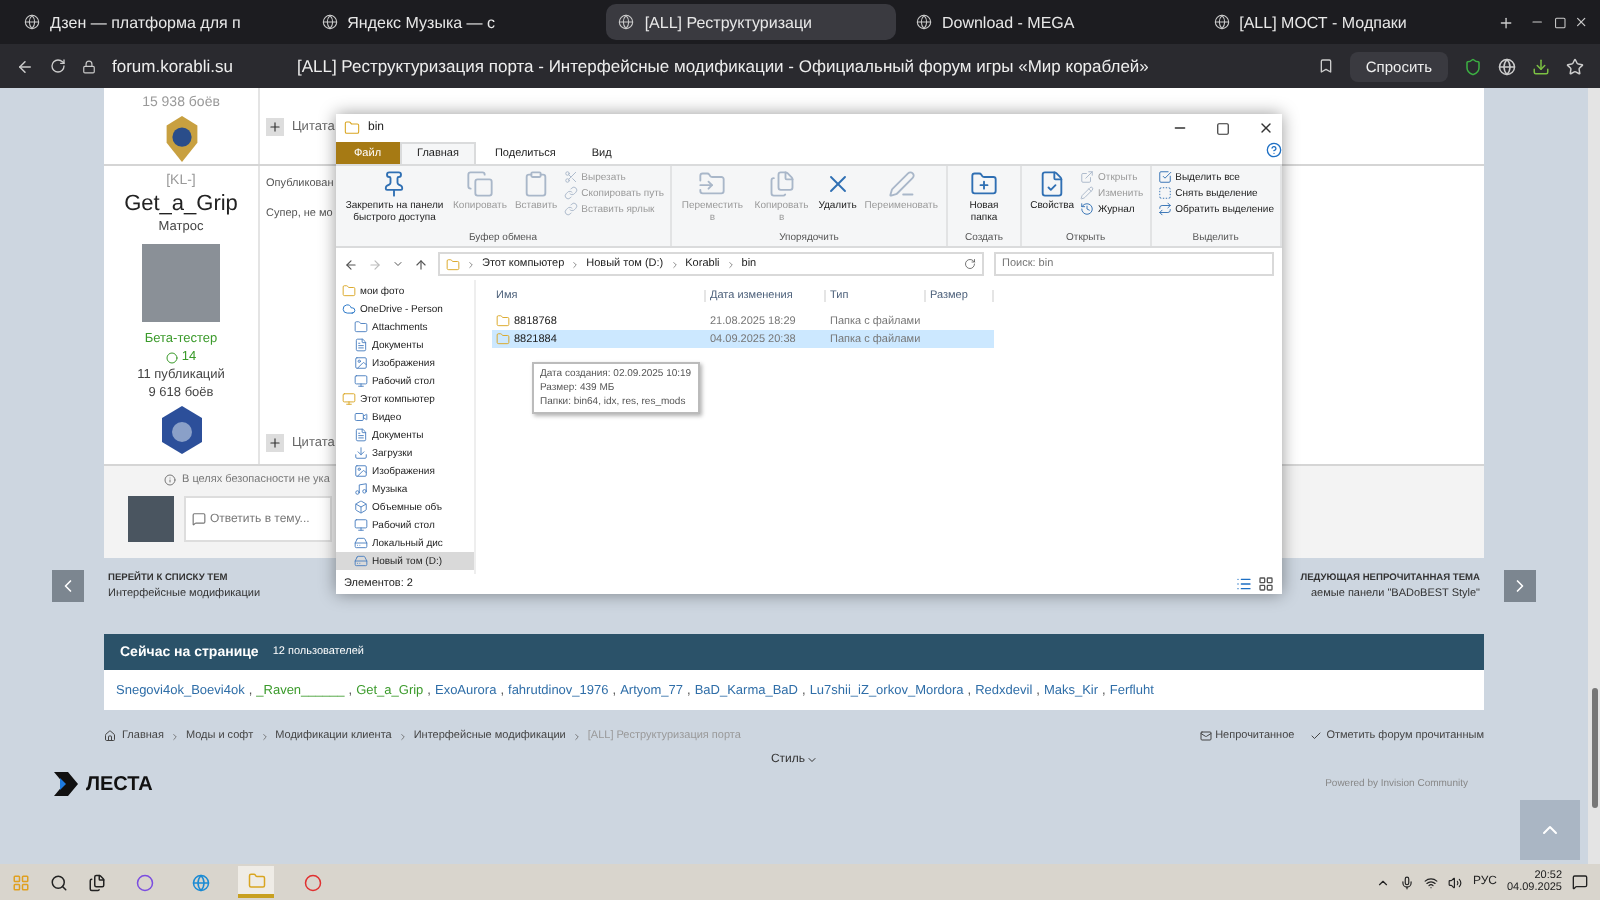 The width and height of the screenshot is (1600, 900). What do you see at coordinates (1520, 586) in the screenshot?
I see `next-button` at bounding box center [1520, 586].